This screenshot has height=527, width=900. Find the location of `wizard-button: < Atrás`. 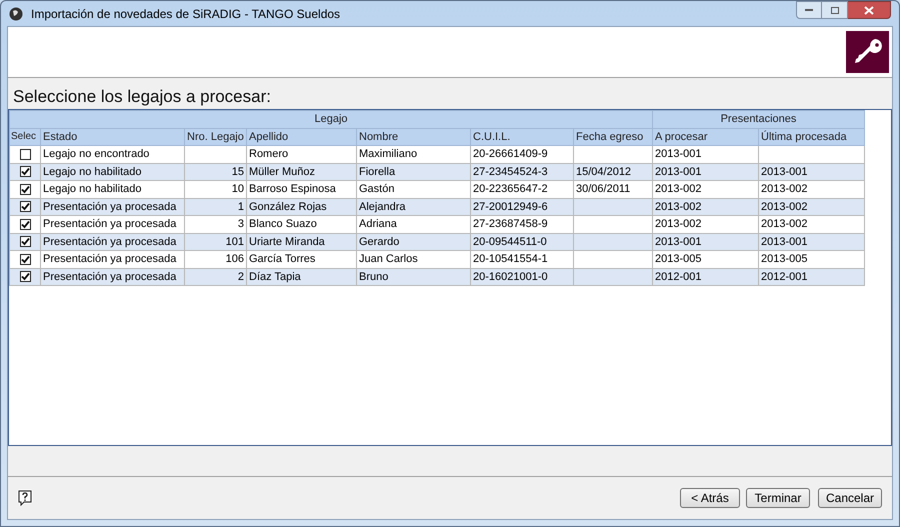

wizard-button: < Atrás is located at coordinates (710, 498).